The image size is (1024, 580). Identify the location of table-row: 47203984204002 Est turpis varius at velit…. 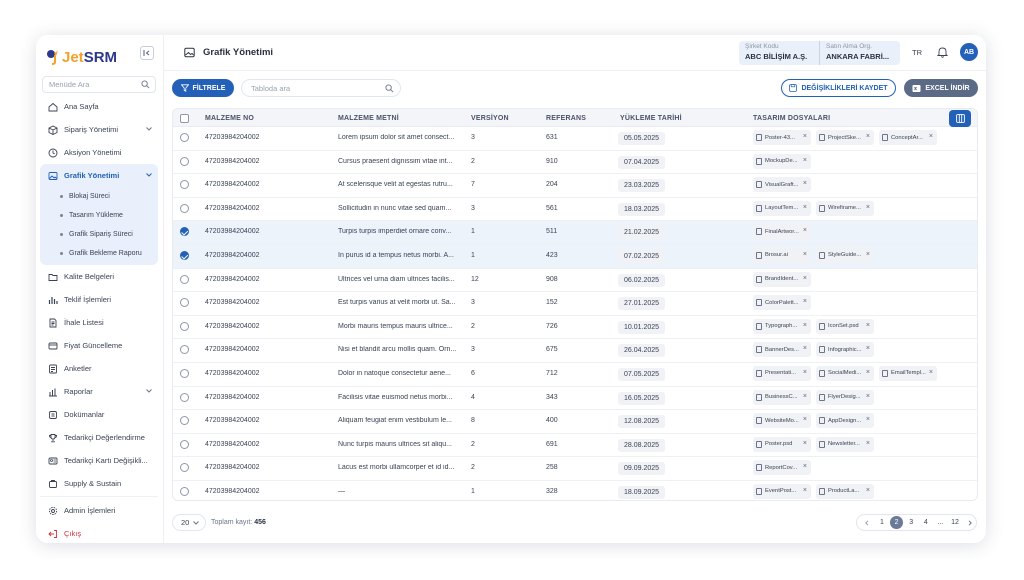
(575, 304).